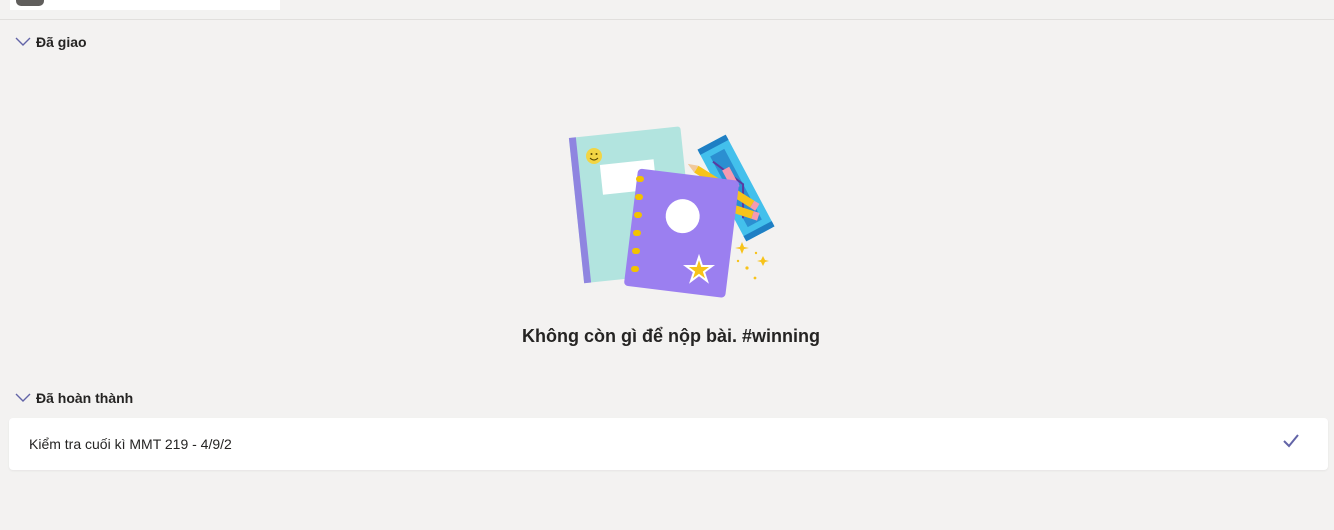  I want to click on section-header-completed: Đã hoàn thành, so click(73, 398).